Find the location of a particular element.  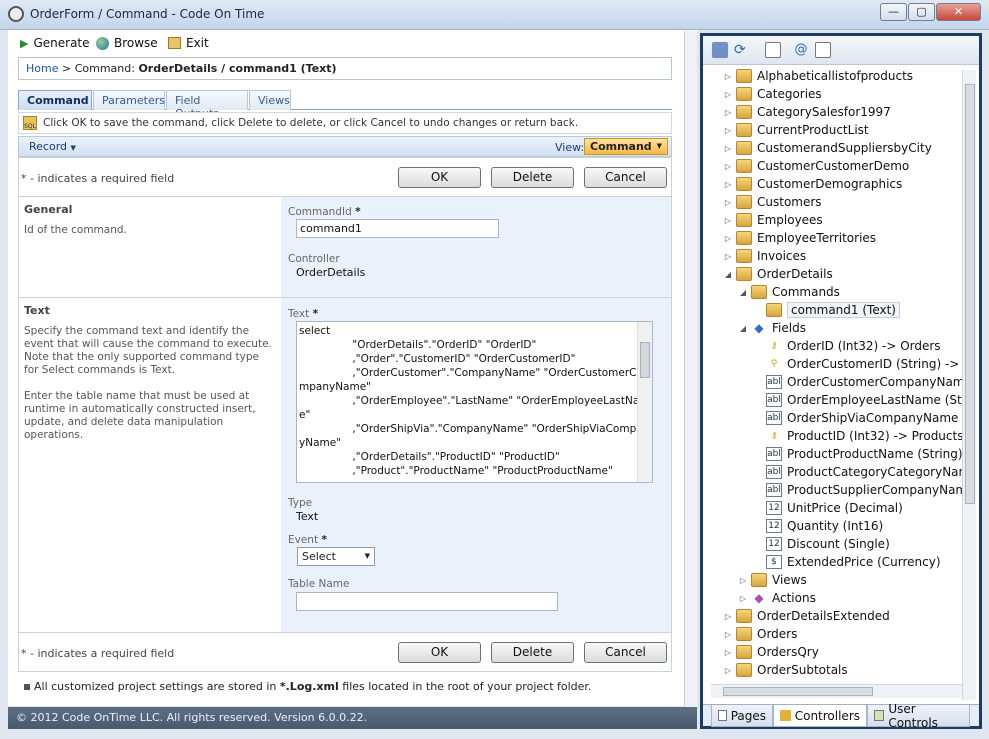

minimize-button: — is located at coordinates (893, 12).